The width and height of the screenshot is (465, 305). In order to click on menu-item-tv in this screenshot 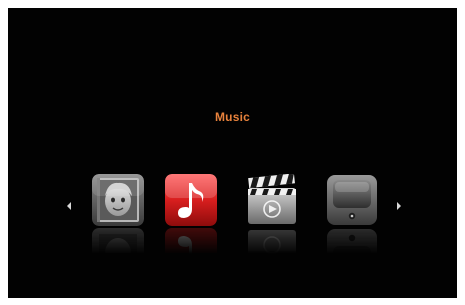, I will do `click(352, 214)`.